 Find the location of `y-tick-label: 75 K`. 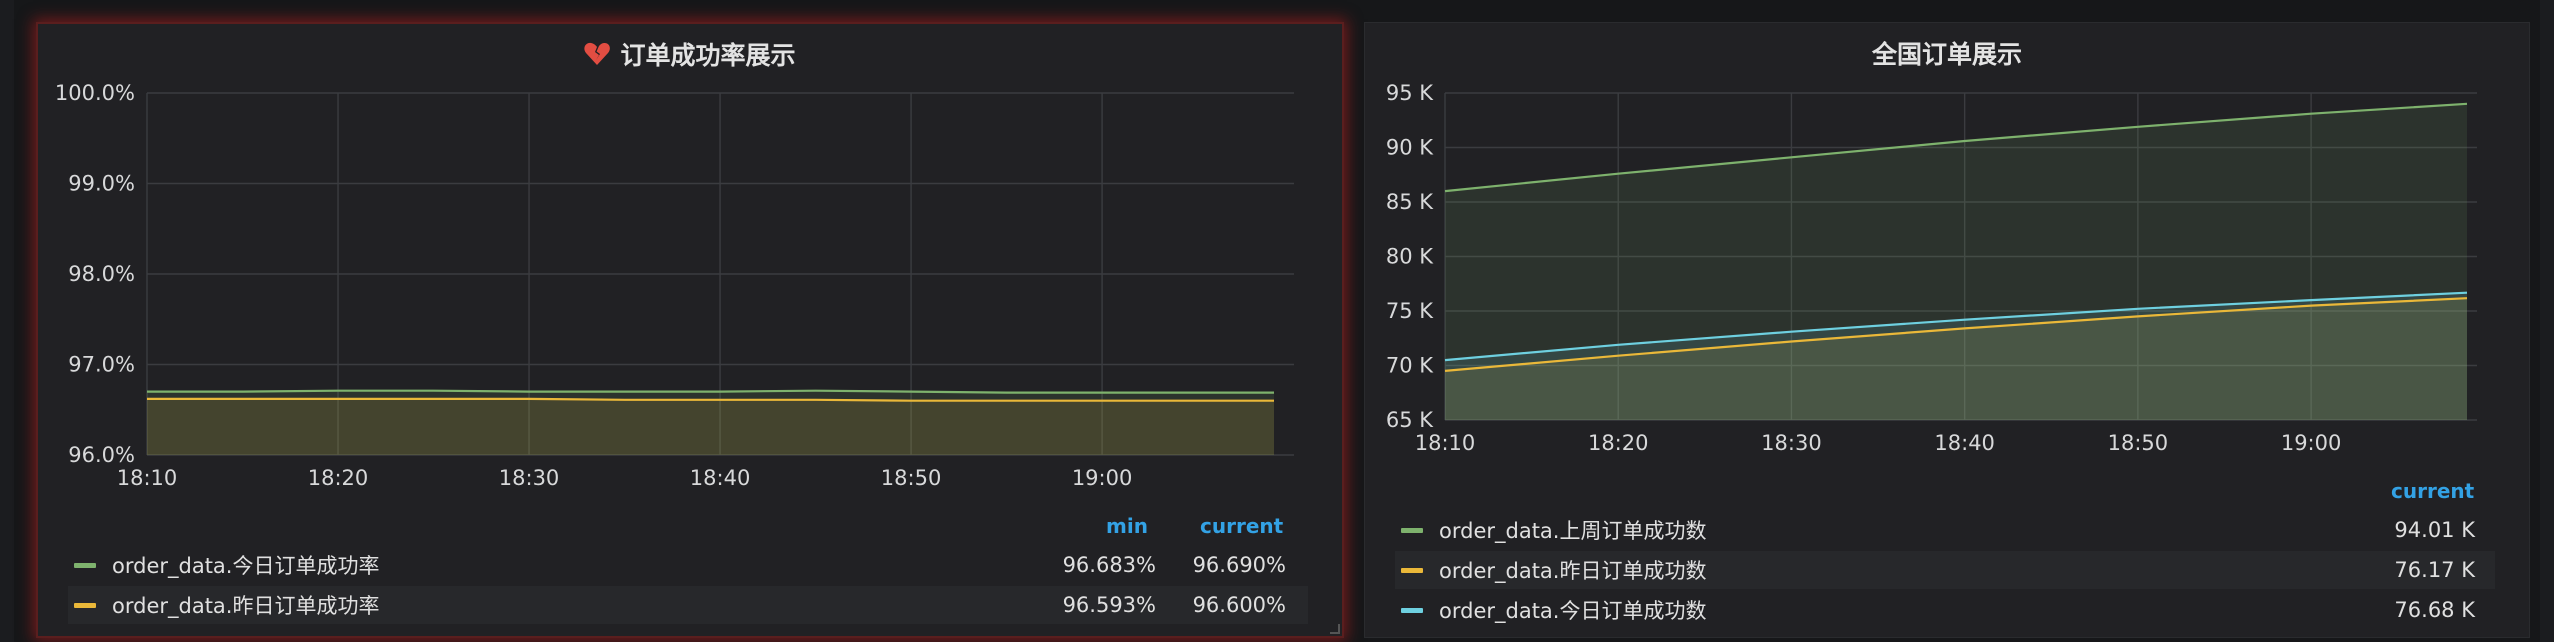

y-tick-label: 75 K is located at coordinates (1410, 311).